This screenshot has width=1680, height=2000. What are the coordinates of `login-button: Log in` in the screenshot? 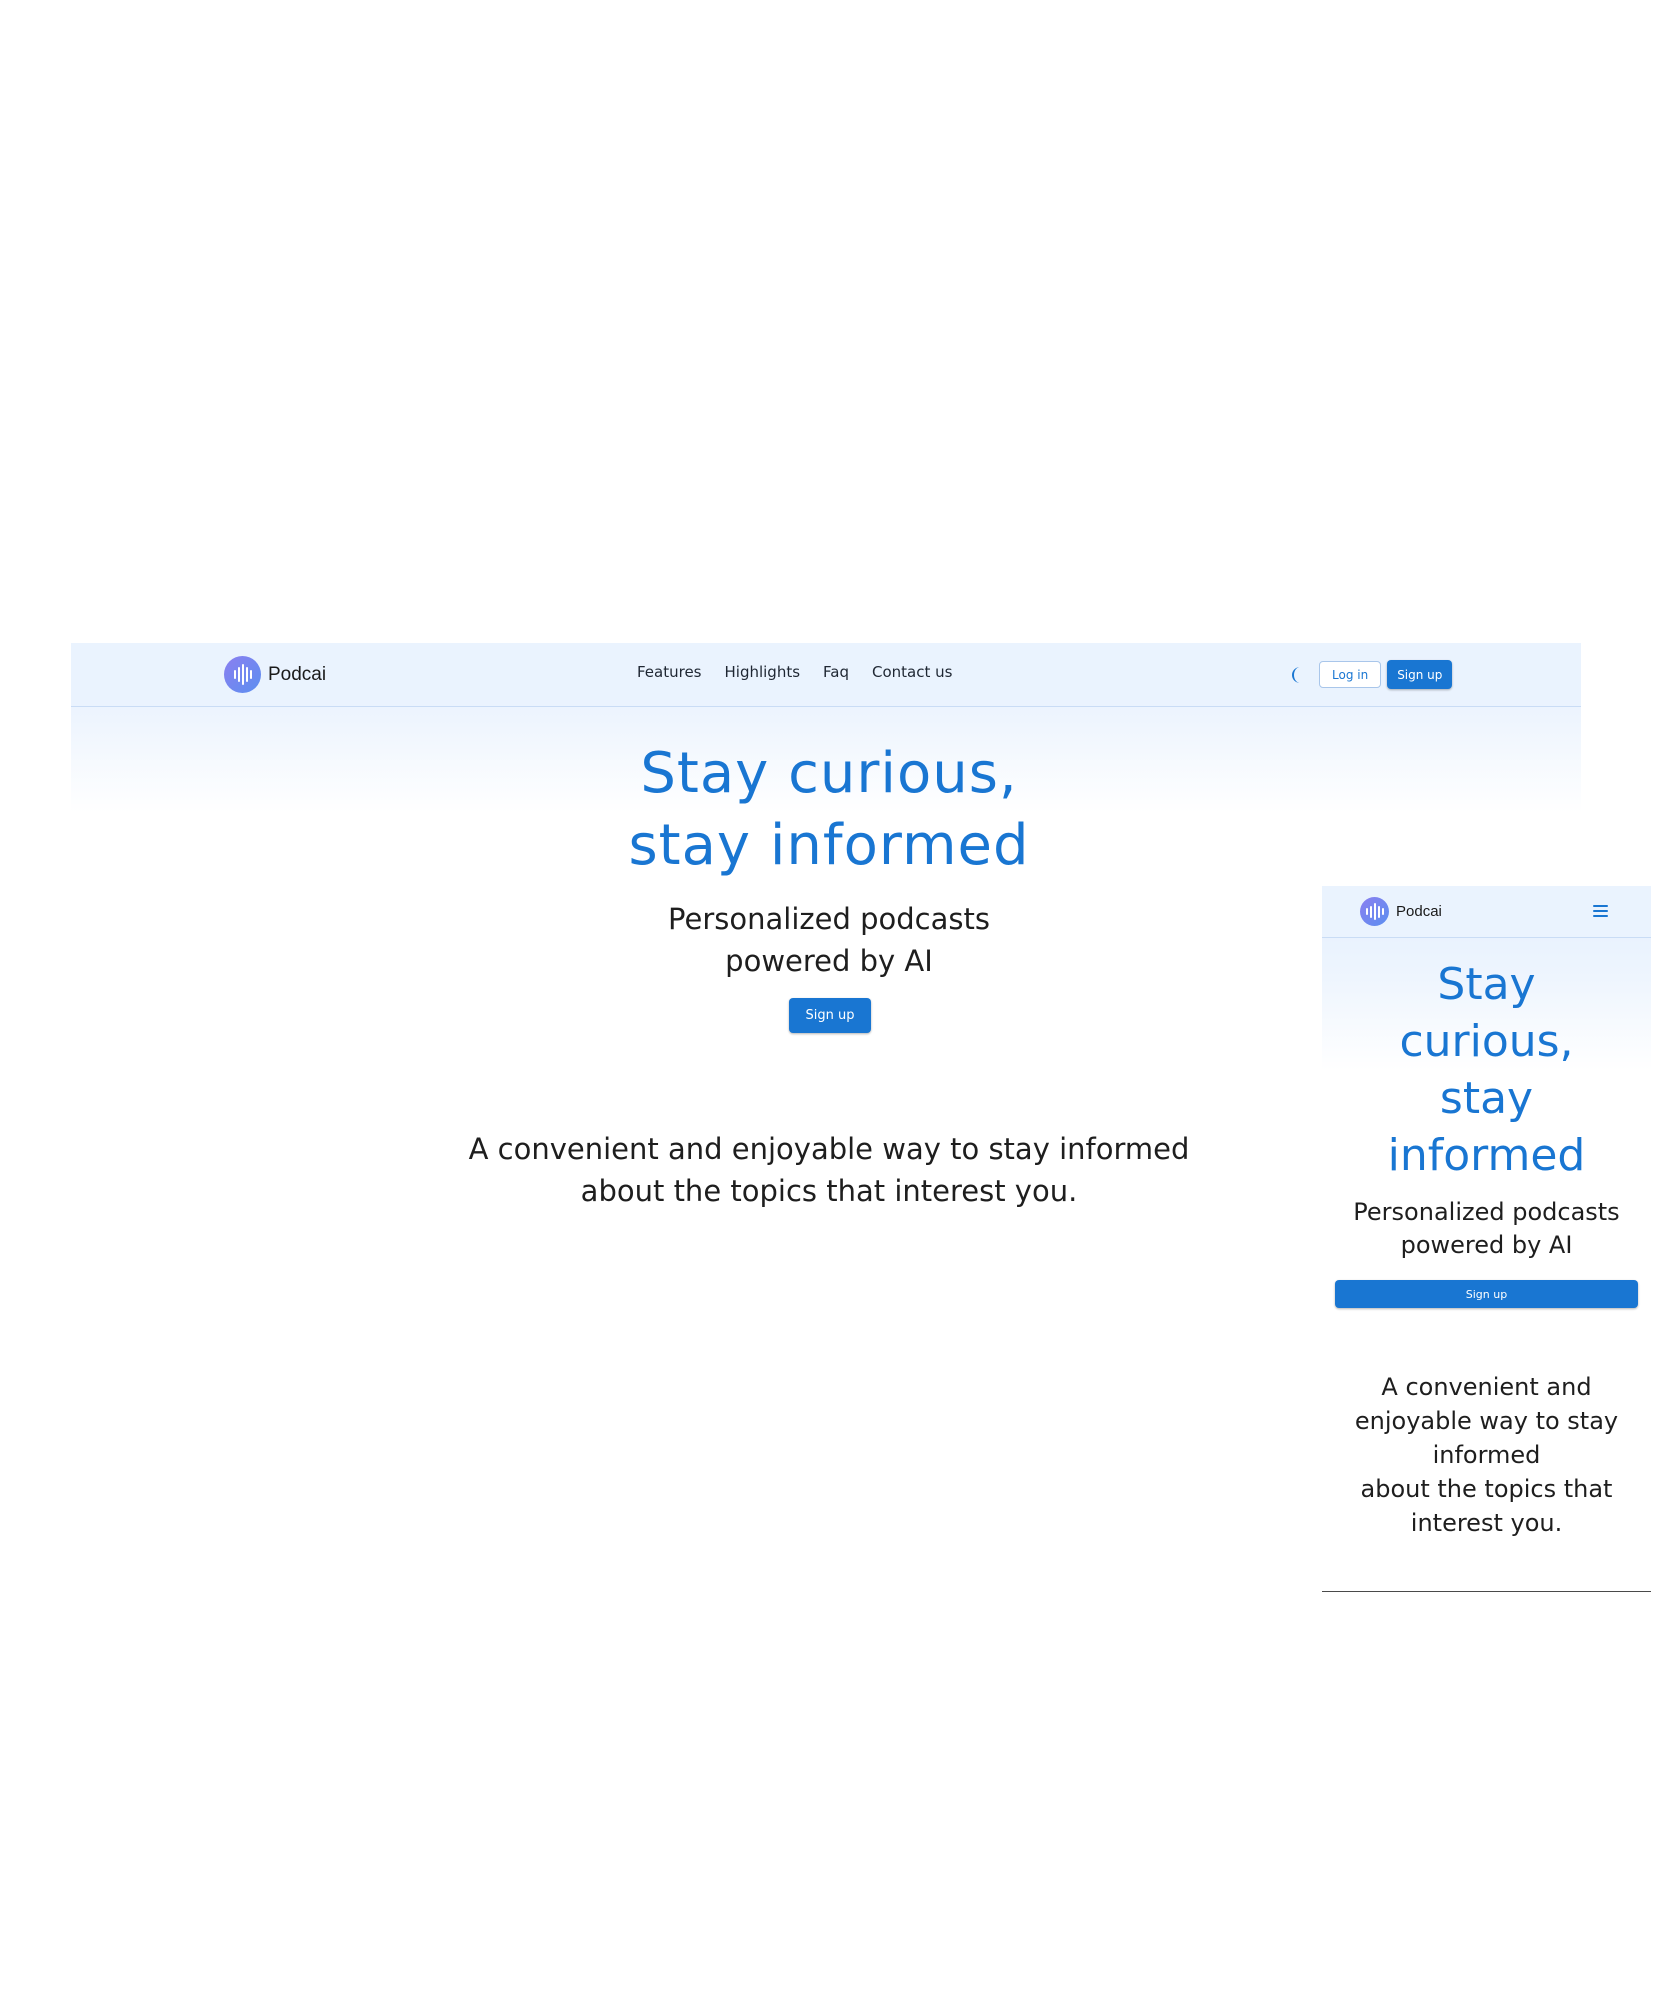 It's located at (1350, 674).